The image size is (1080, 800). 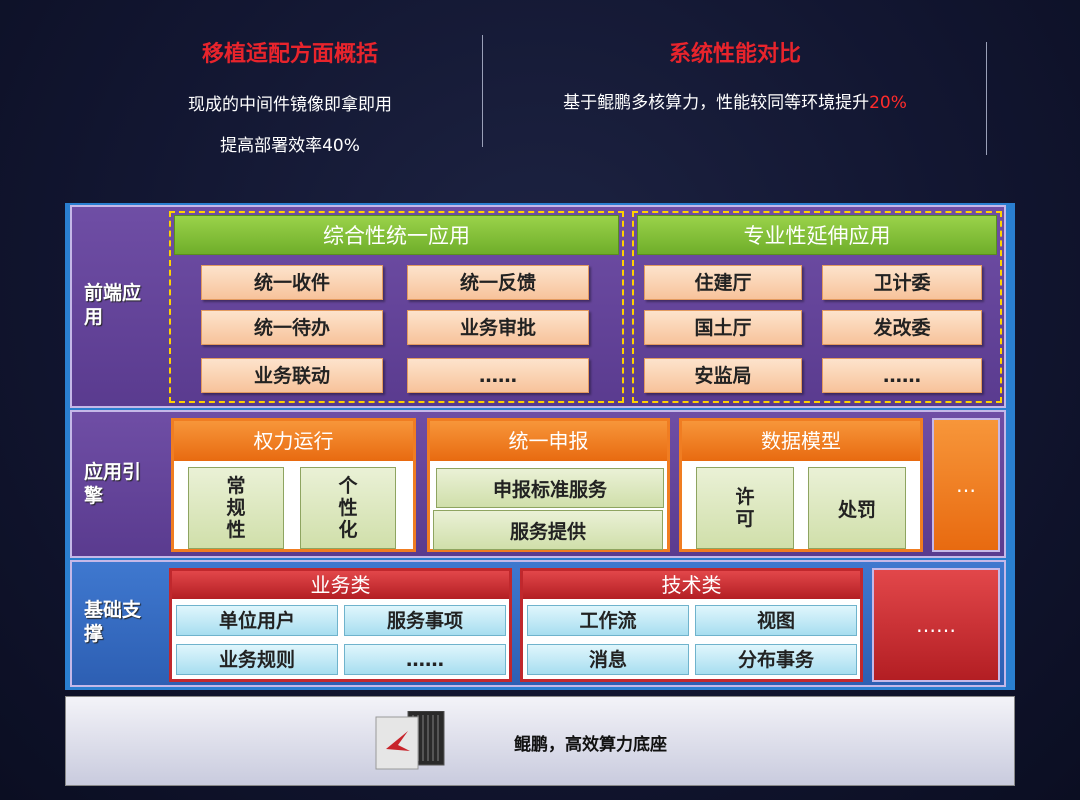 What do you see at coordinates (257, 659) in the screenshot?
I see `business-item-3: 业务规则` at bounding box center [257, 659].